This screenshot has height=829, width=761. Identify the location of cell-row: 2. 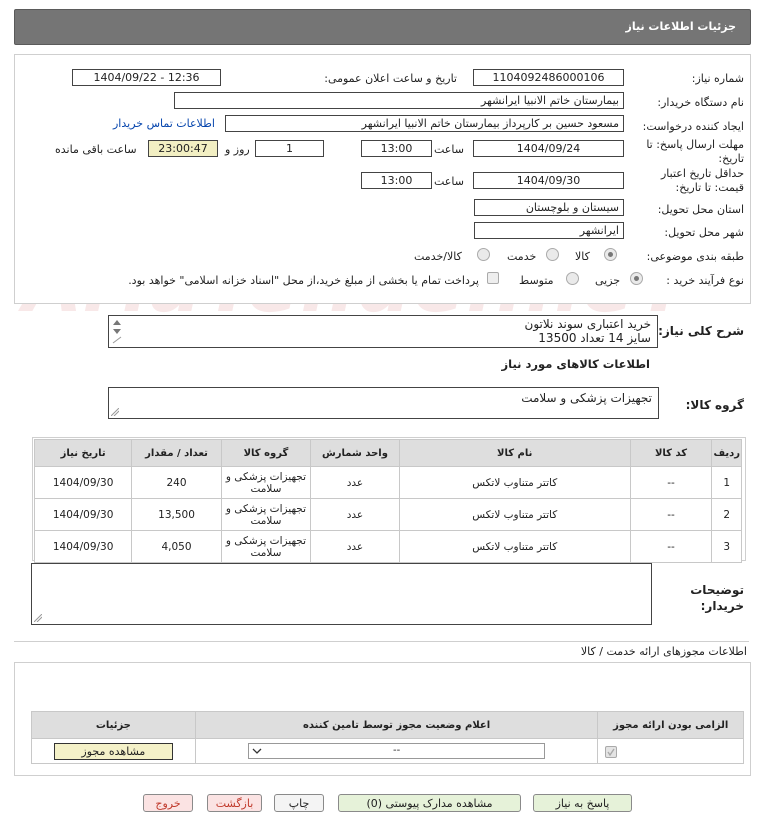
(726, 514).